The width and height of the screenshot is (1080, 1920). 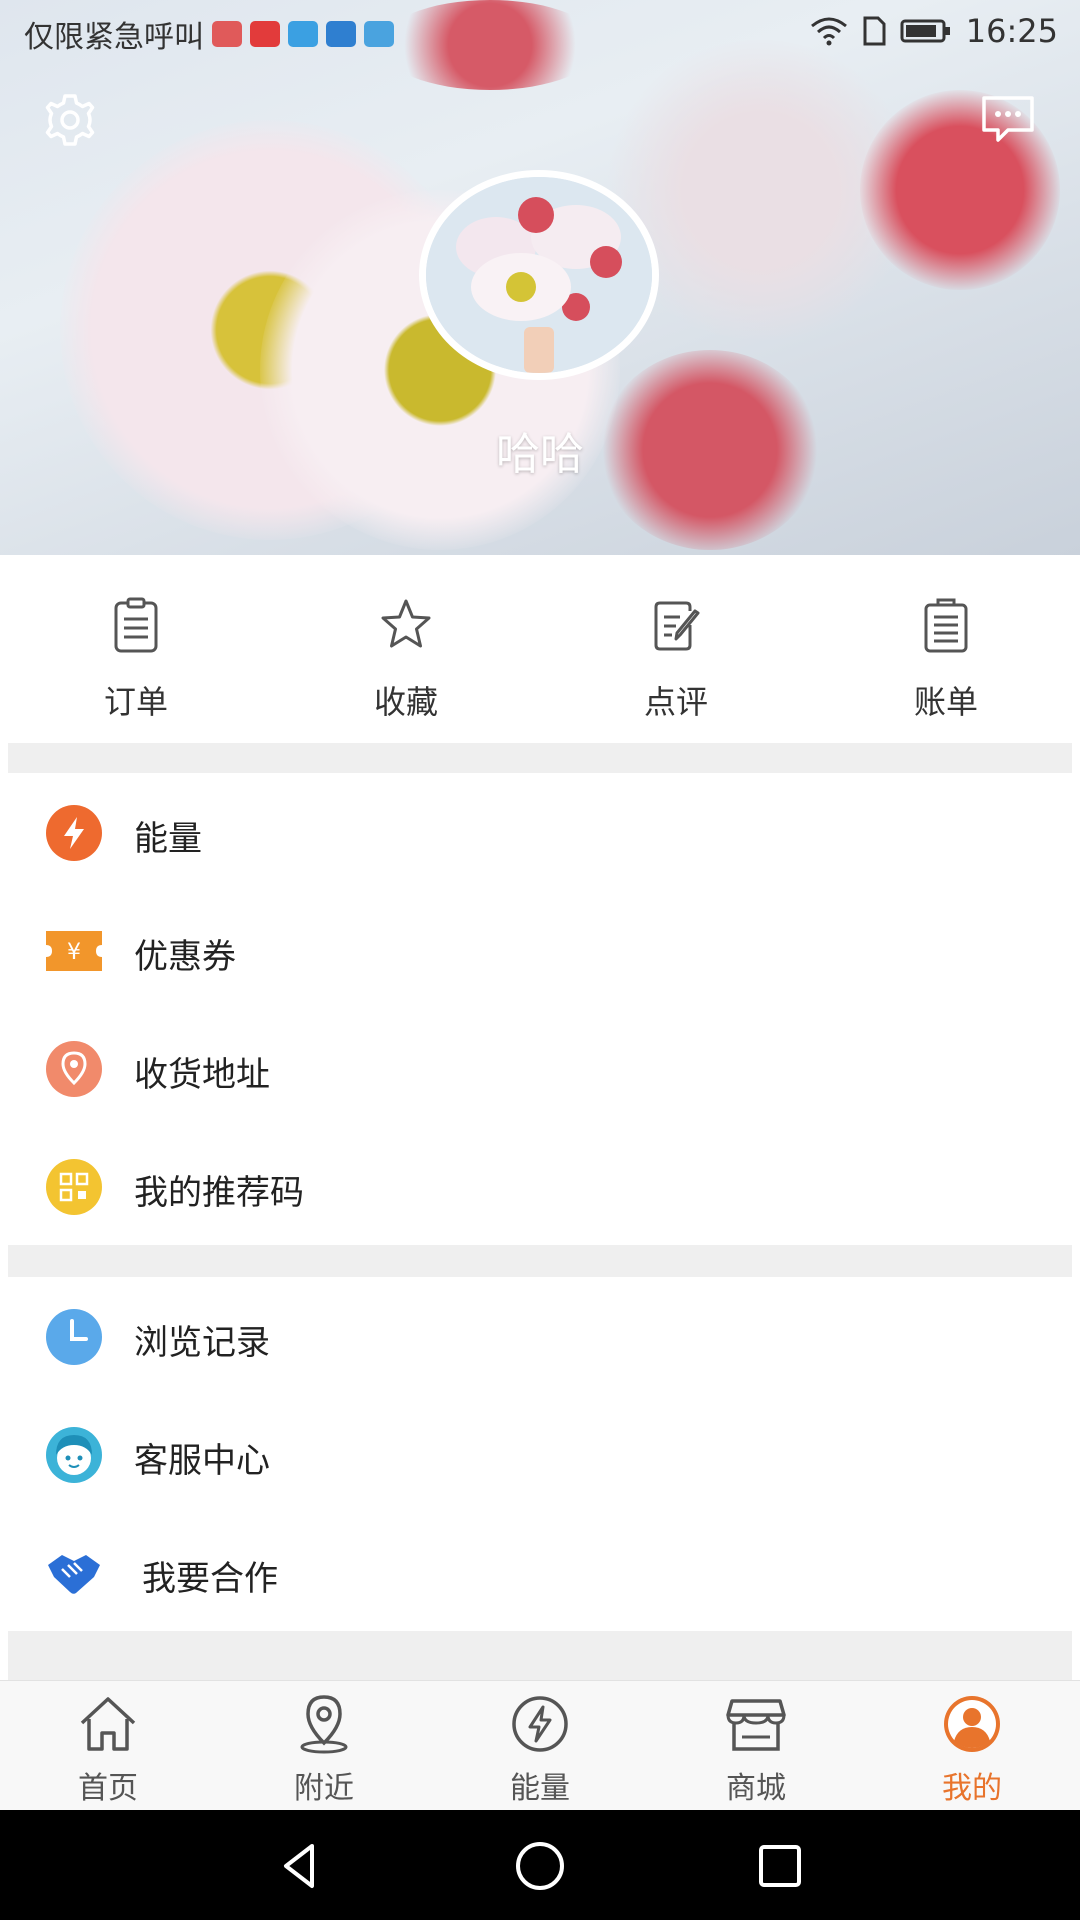 What do you see at coordinates (406, 623) in the screenshot?
I see `star-icon` at bounding box center [406, 623].